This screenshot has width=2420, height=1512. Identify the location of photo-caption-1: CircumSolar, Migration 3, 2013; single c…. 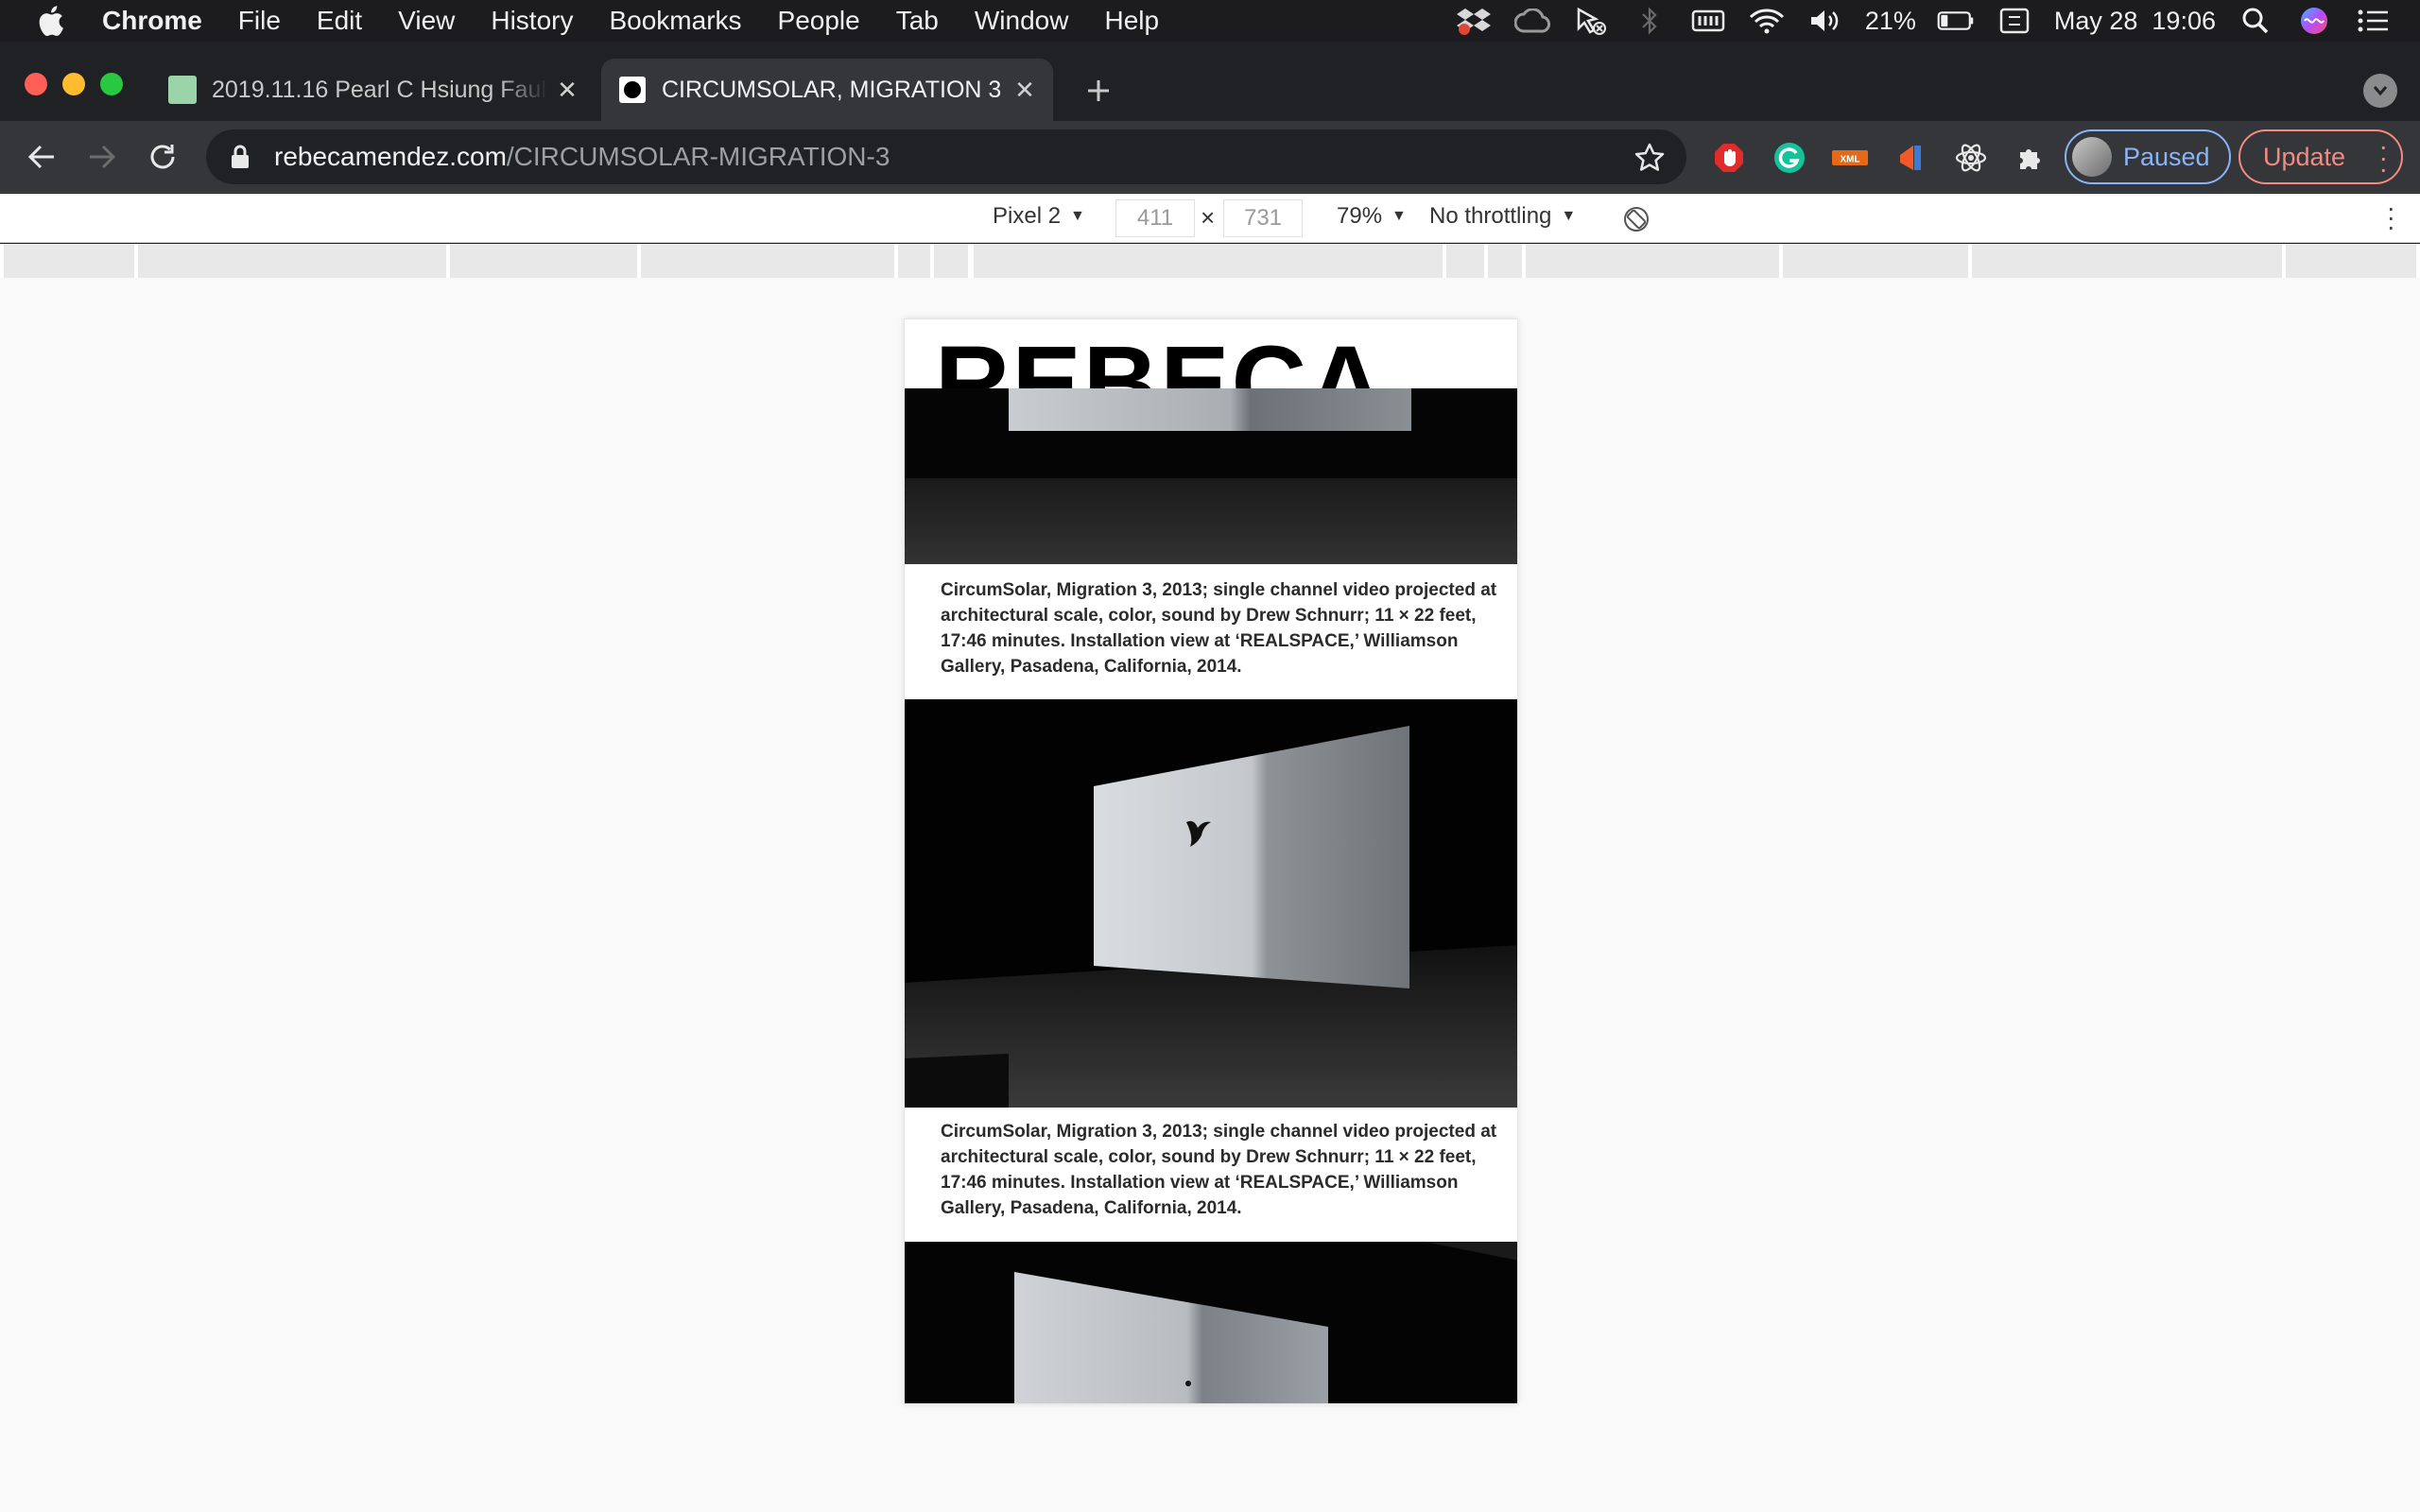
(1219, 628).